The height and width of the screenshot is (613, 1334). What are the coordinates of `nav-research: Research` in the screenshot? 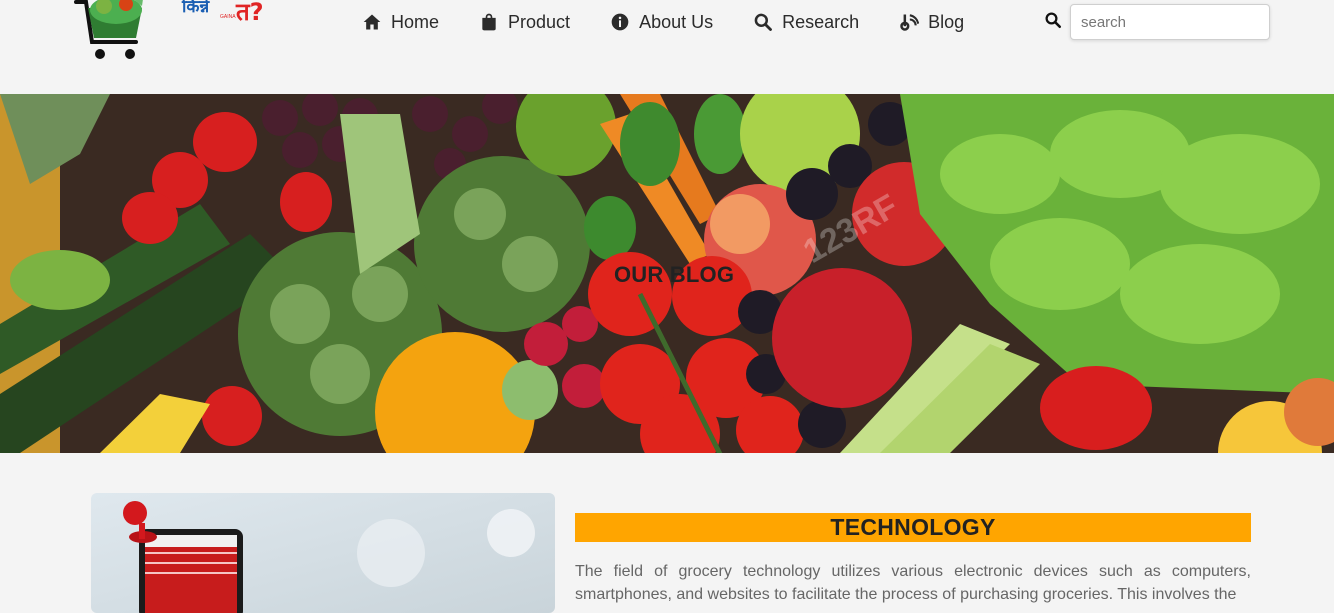 It's located at (806, 22).